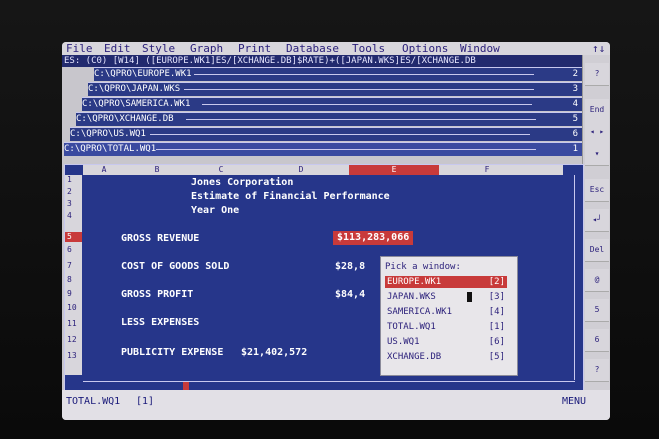 This screenshot has height=439, width=659. Describe the element at coordinates (73, 237) in the screenshot. I see `row-5: 5` at that location.